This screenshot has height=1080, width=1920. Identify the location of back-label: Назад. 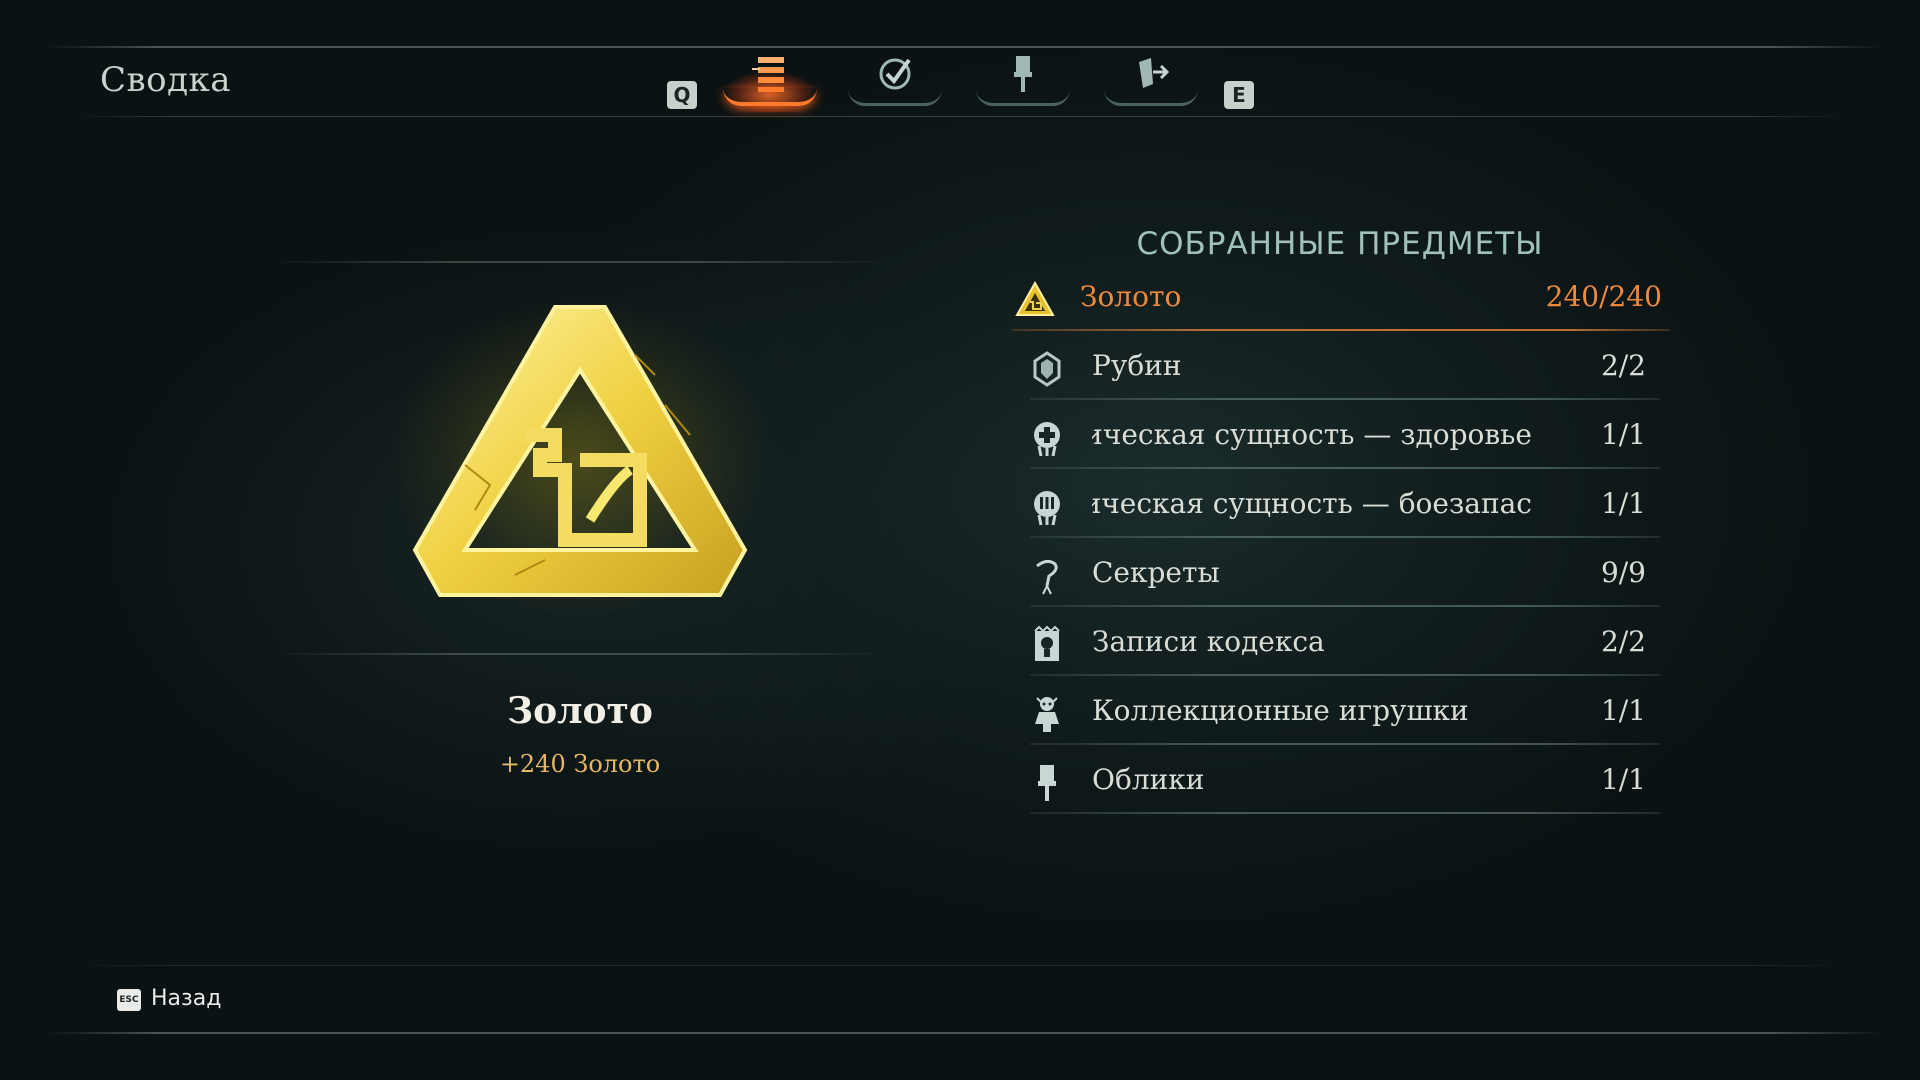
(186, 998).